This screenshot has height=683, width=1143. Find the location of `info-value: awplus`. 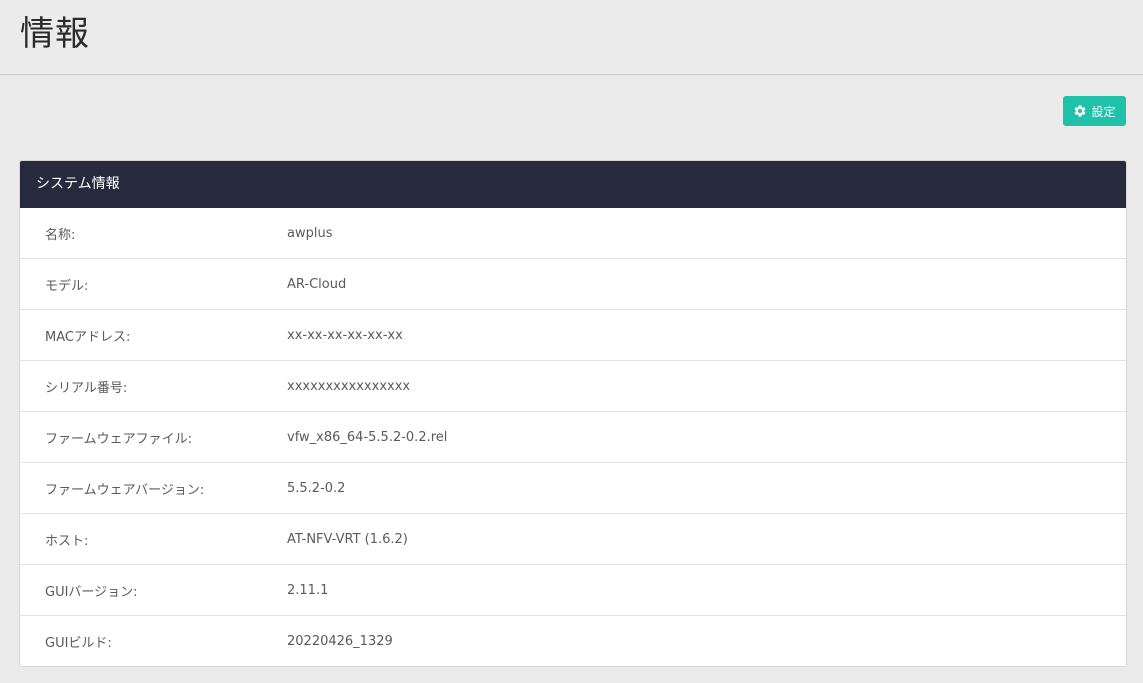

info-value: awplus is located at coordinates (310, 233).